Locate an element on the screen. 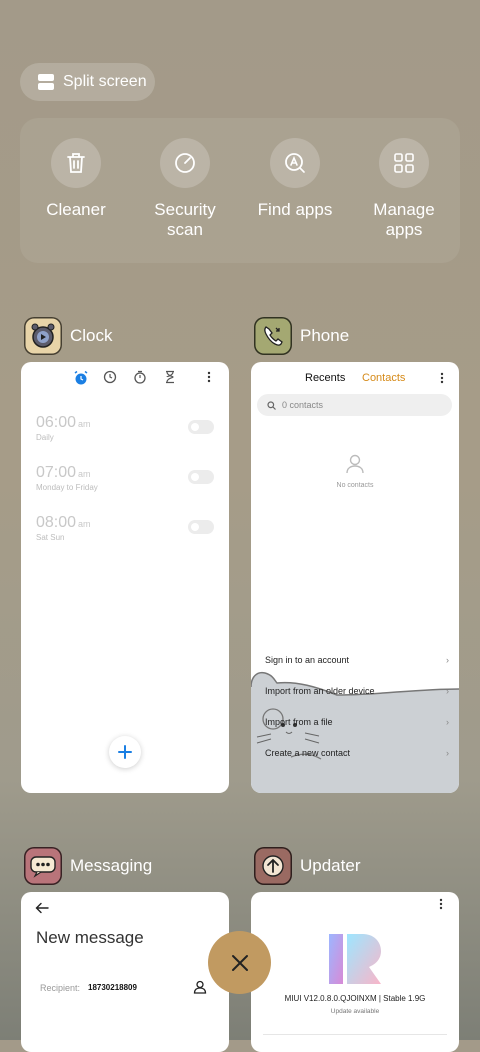  option-label: Import from a file is located at coordinates (299, 722).